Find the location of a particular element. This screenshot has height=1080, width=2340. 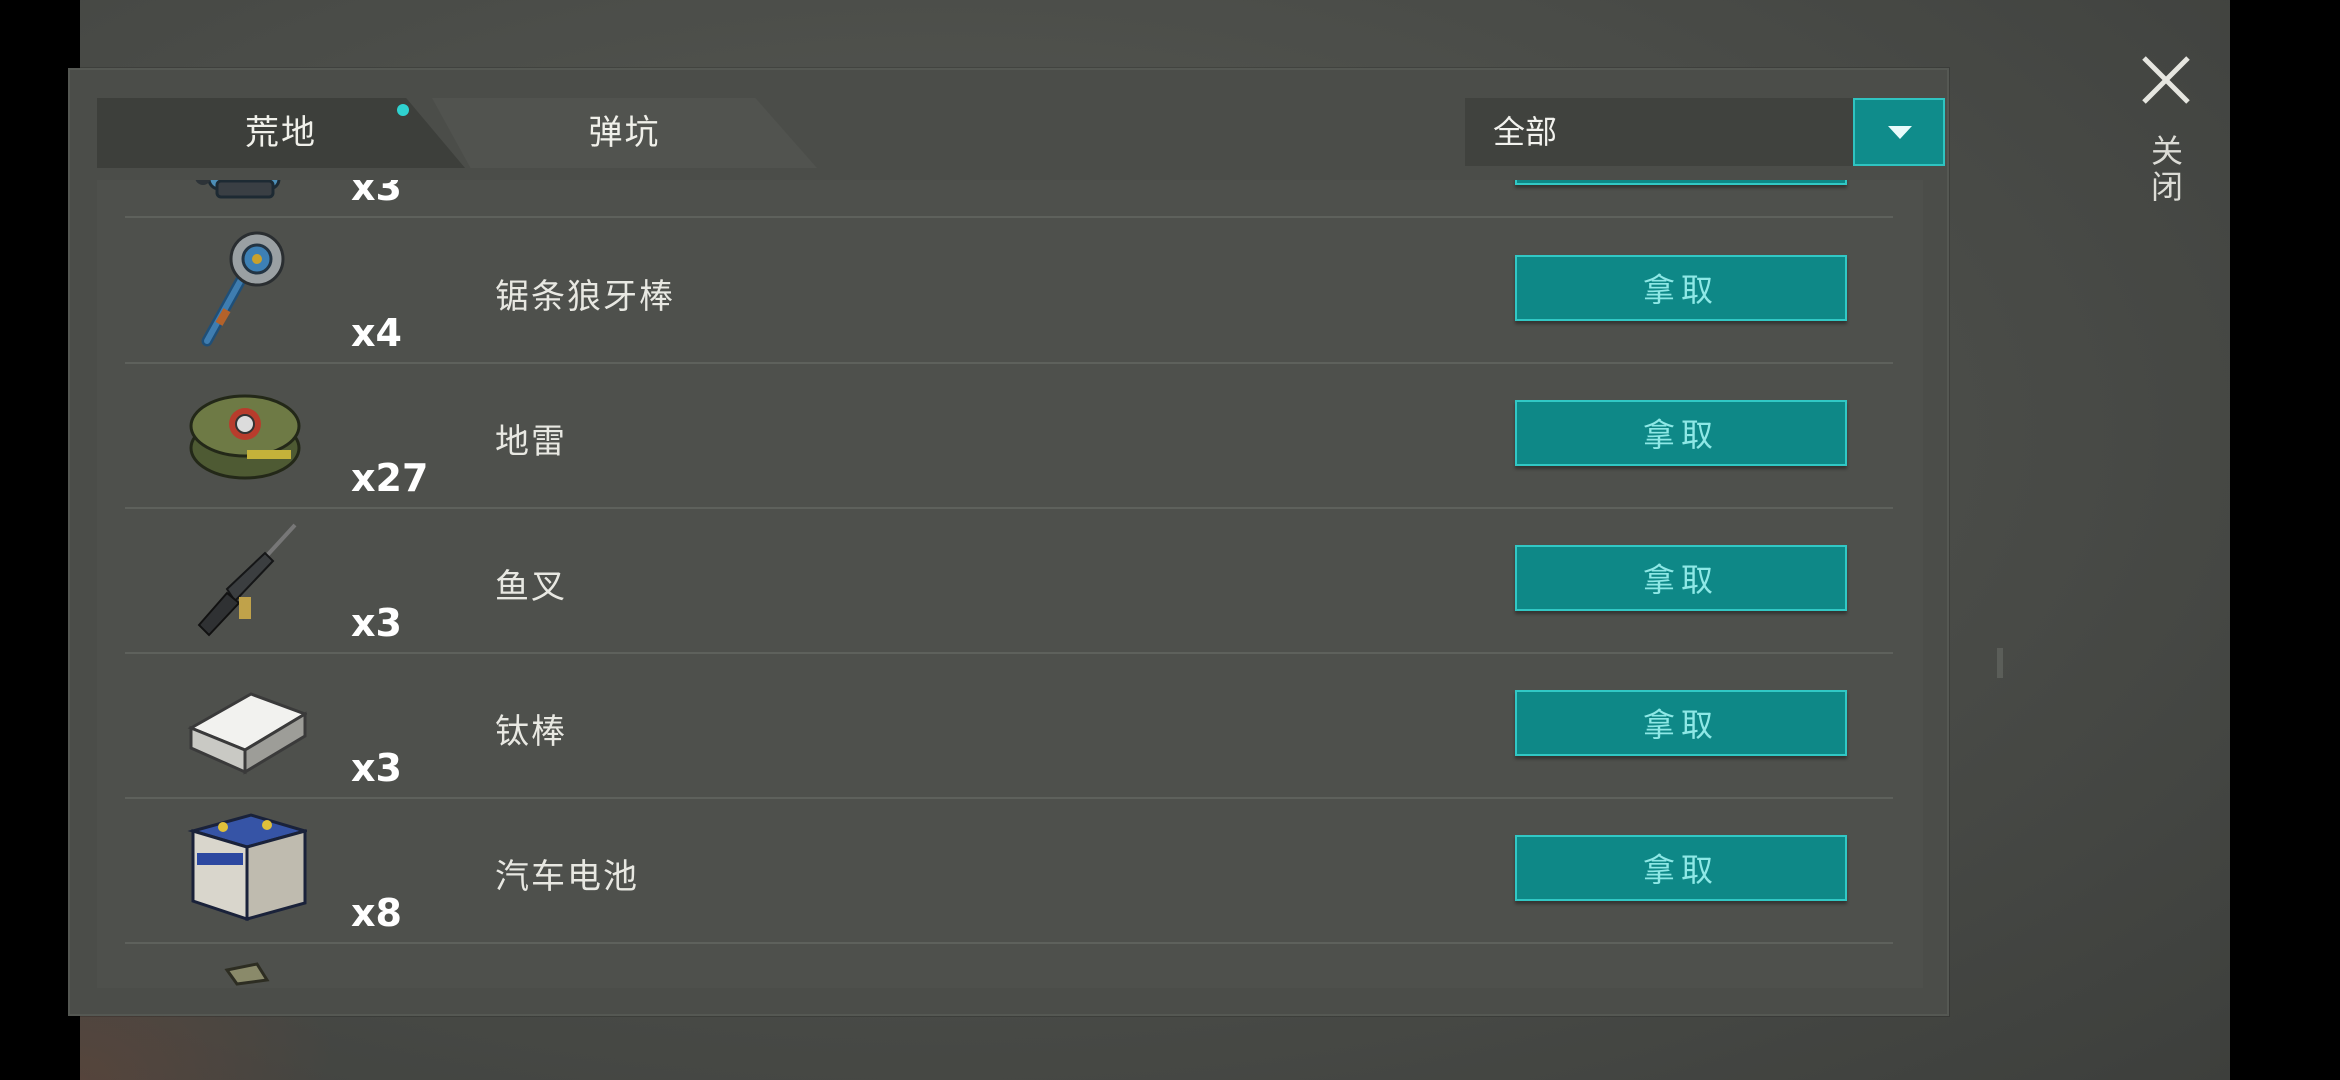

list-item: x3 鱼叉 拿取 is located at coordinates (1009, 580).